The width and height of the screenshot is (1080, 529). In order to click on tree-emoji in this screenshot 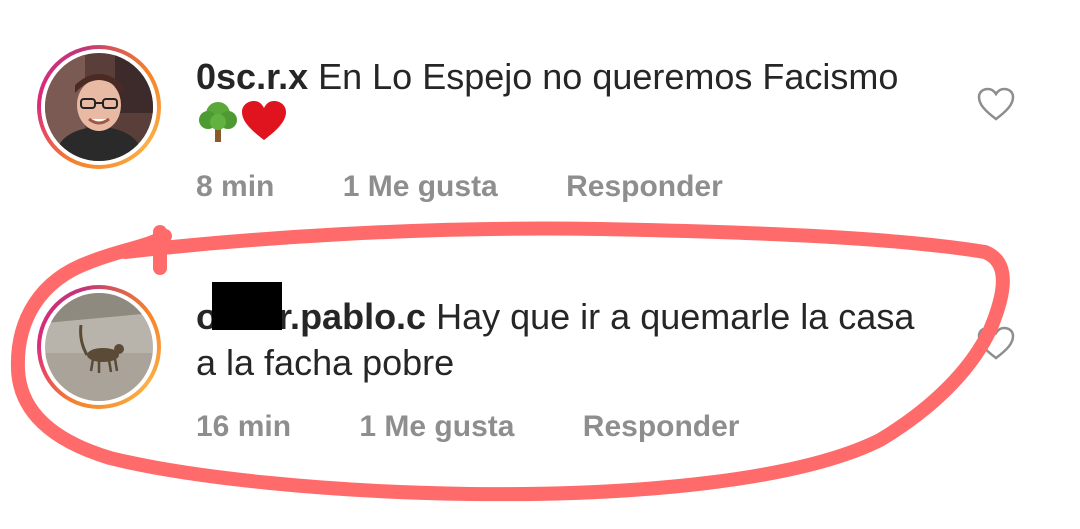, I will do `click(218, 126)`.